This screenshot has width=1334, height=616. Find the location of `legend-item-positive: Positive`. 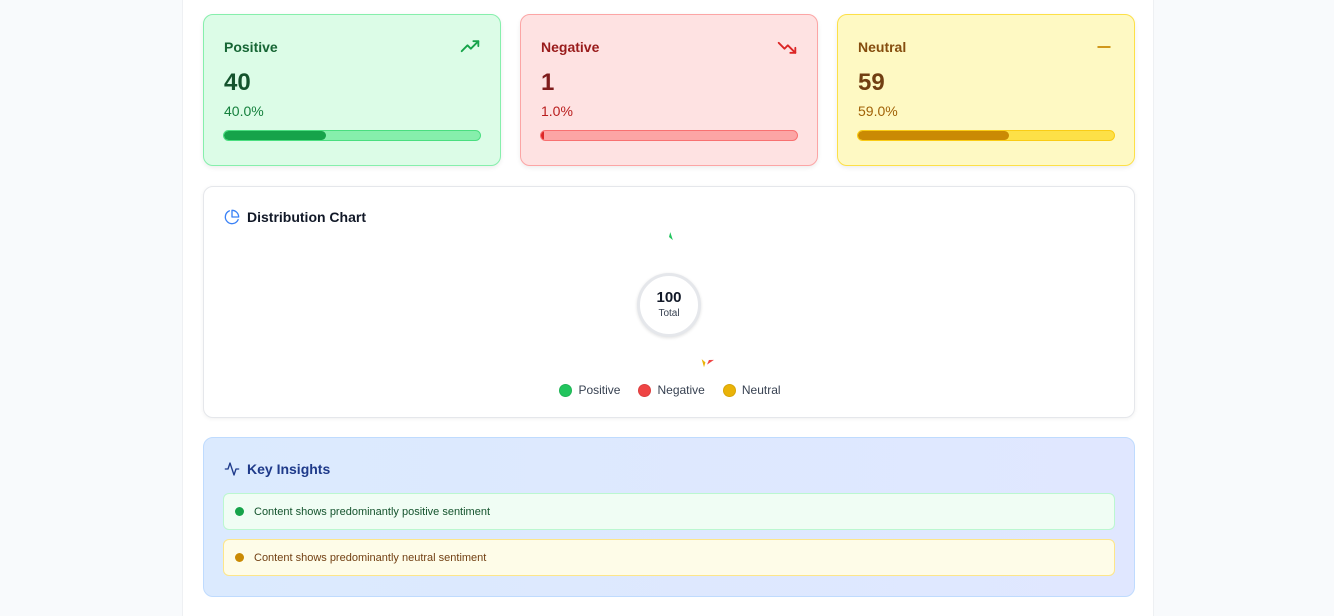

legend-item-positive: Positive is located at coordinates (589, 390).